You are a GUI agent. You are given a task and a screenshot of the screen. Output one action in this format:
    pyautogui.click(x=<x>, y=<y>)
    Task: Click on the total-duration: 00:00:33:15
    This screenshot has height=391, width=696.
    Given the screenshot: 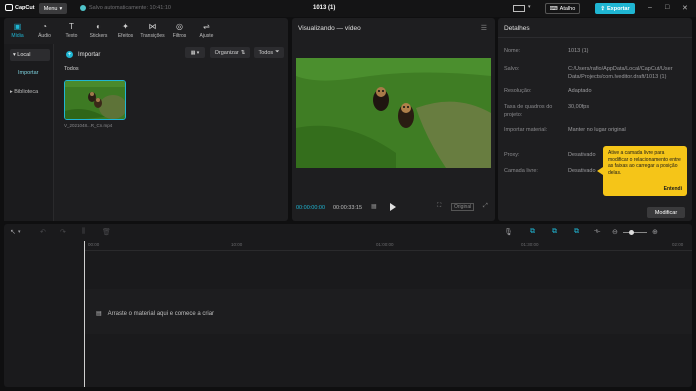 What is the action you would take?
    pyautogui.click(x=348, y=208)
    